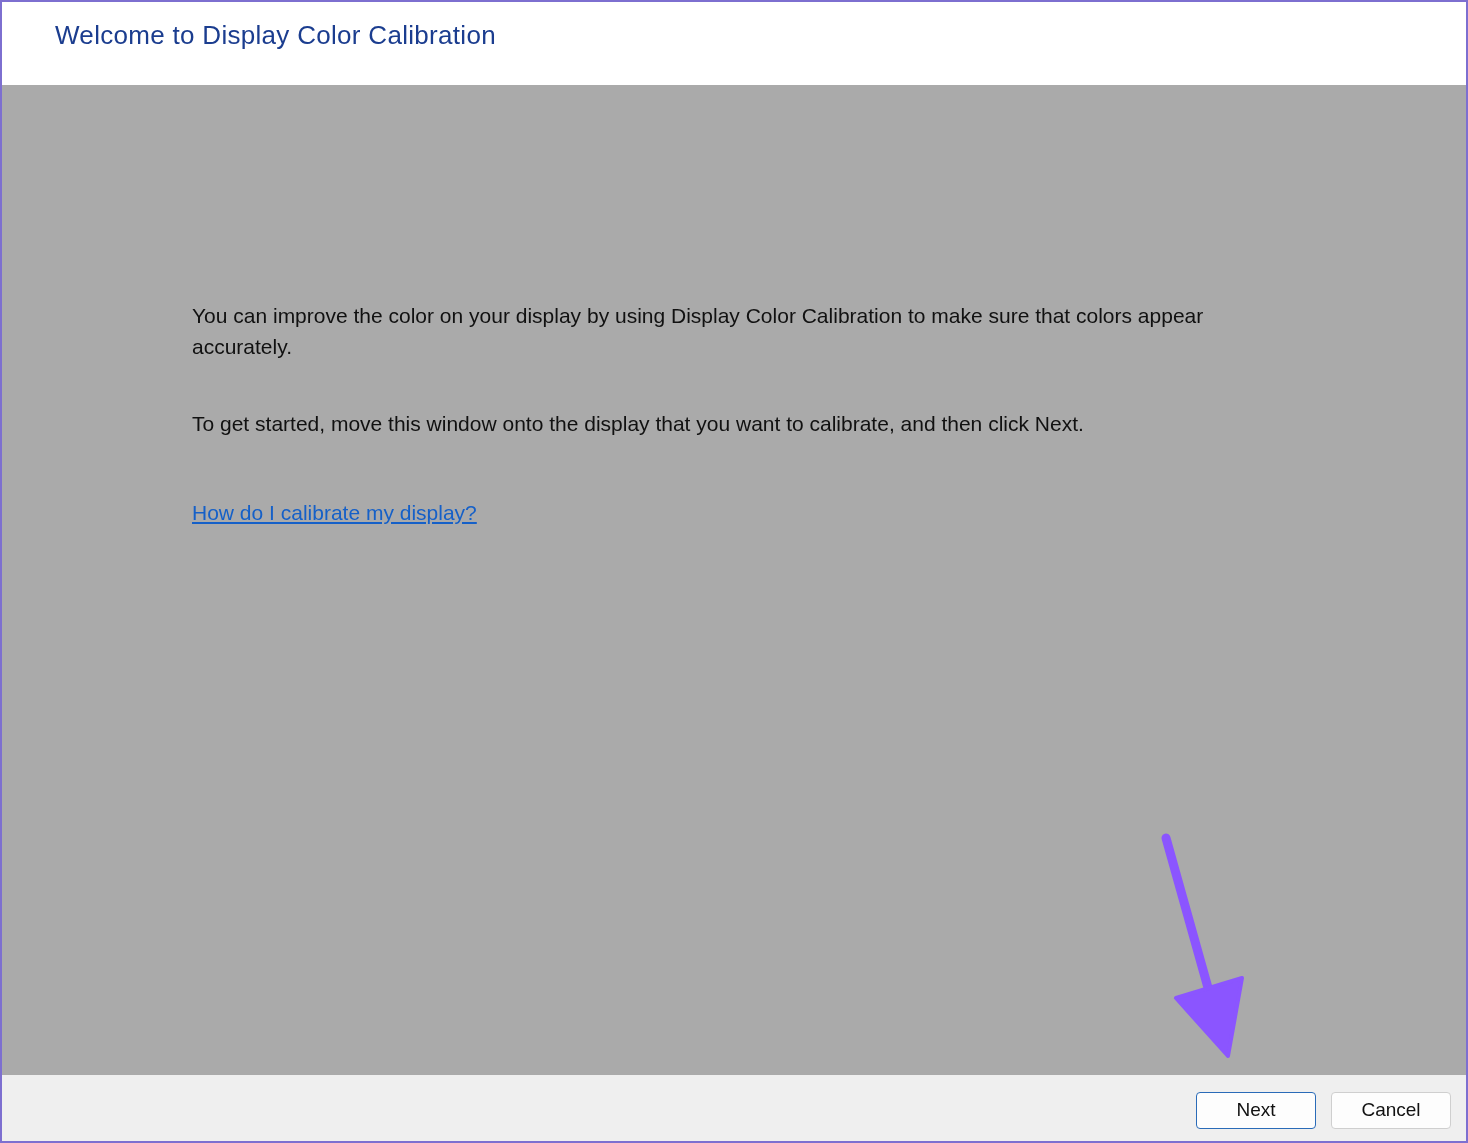 The height and width of the screenshot is (1143, 1468). What do you see at coordinates (698, 331) in the screenshot?
I see `instruction-text: You can improve the color on your display by using Display Color Calibration to make sure that colors appear accurately.` at bounding box center [698, 331].